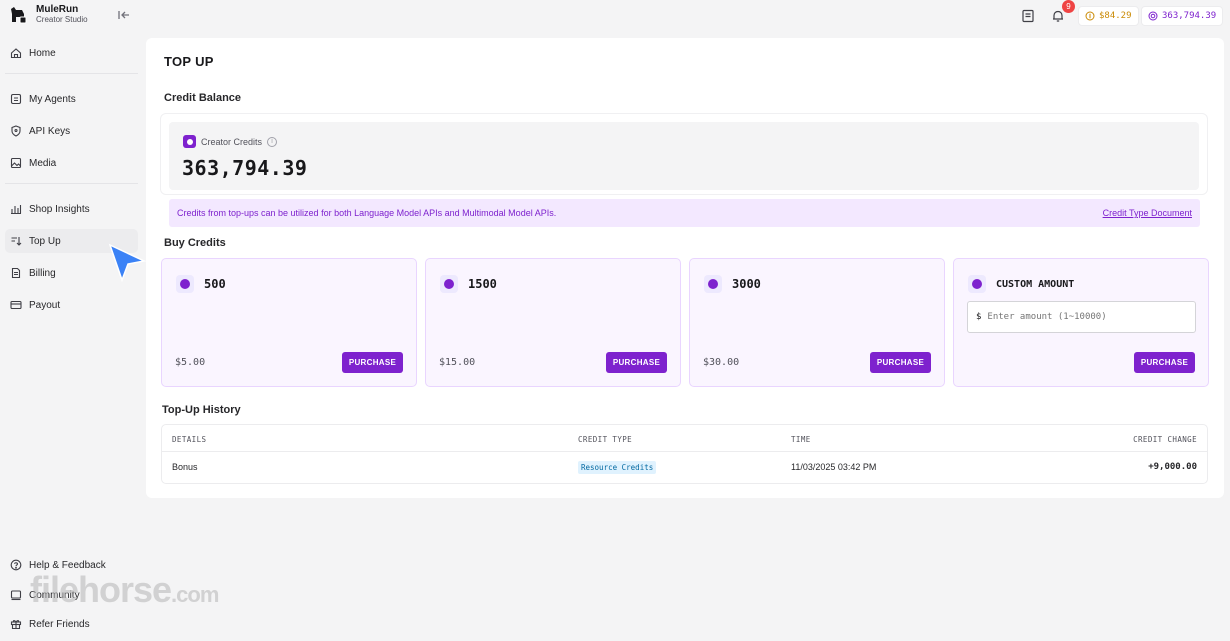  Describe the element at coordinates (45, 241) in the screenshot. I see `sidebar-item-label: Top Up` at that location.